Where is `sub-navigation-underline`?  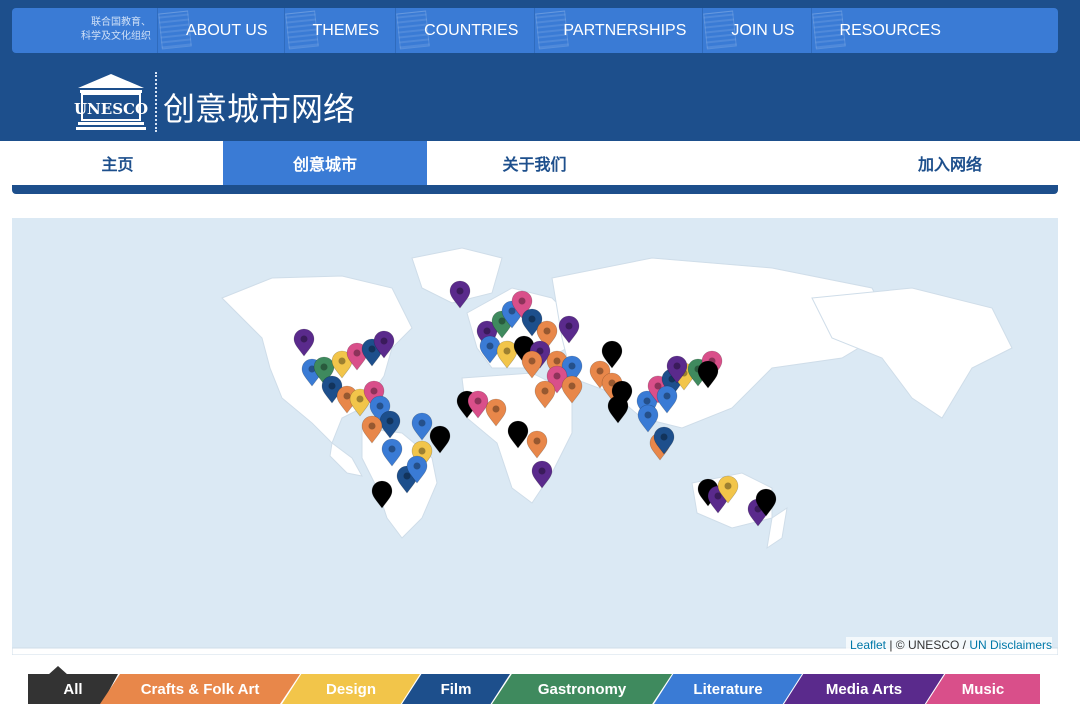
sub-navigation-underline is located at coordinates (535, 189).